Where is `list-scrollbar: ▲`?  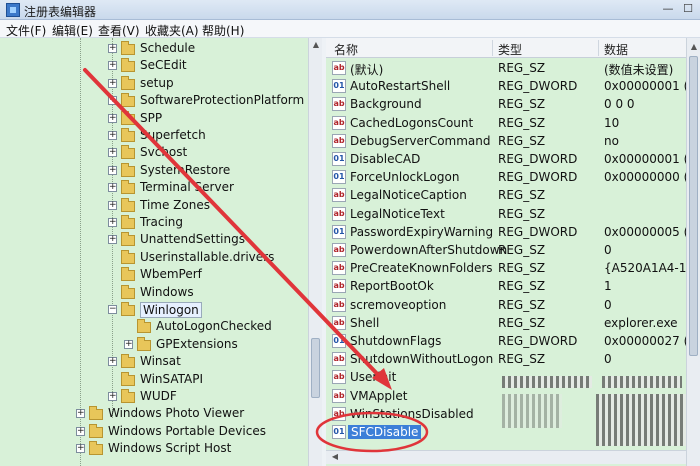 list-scrollbar: ▲ is located at coordinates (693, 252).